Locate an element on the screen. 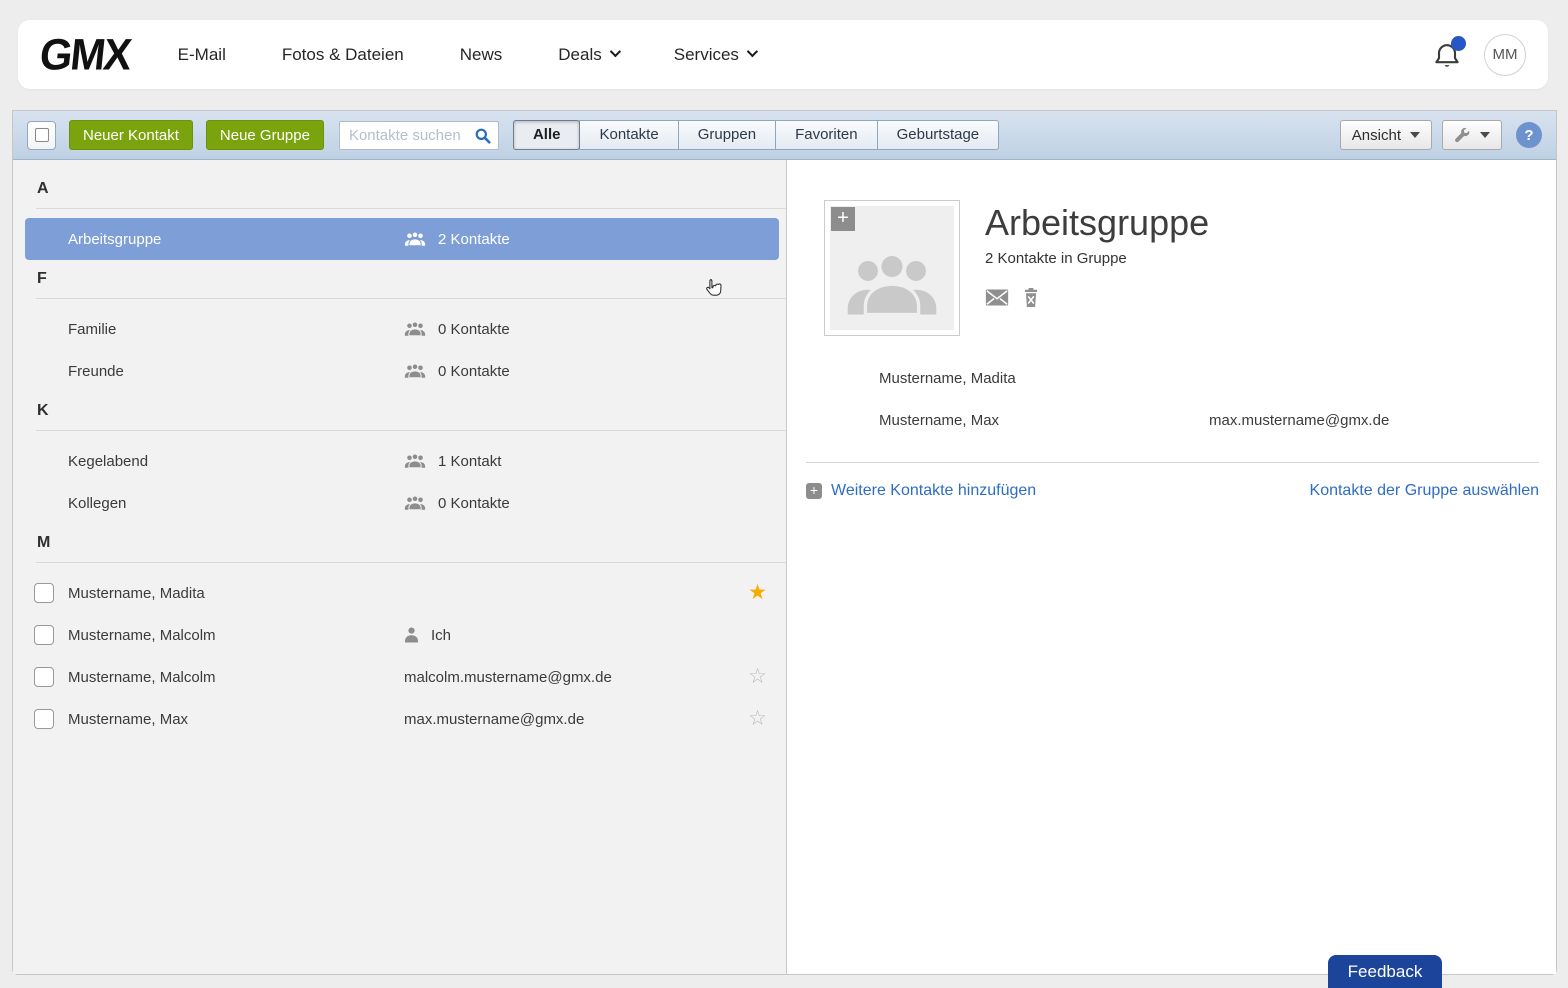  section-a: A Arbeitsgruppe 2 Kontakte is located at coordinates (399, 215).